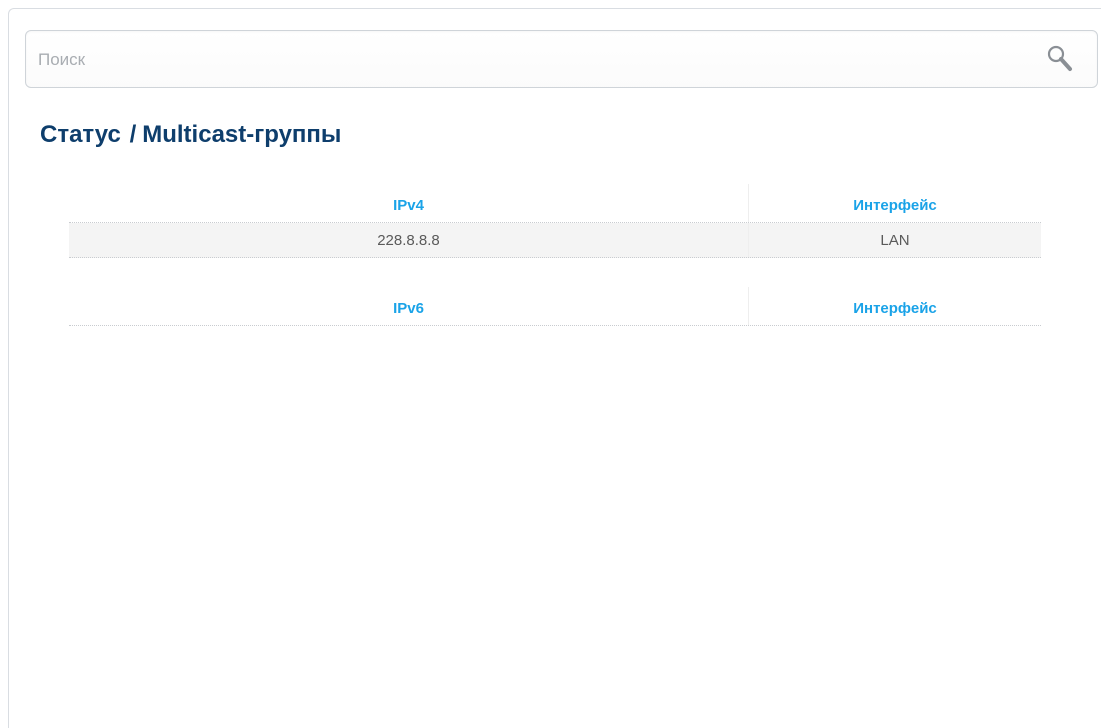 This screenshot has height=728, width=1101. I want to click on column-header-ipv6: IPv6, so click(409, 306).